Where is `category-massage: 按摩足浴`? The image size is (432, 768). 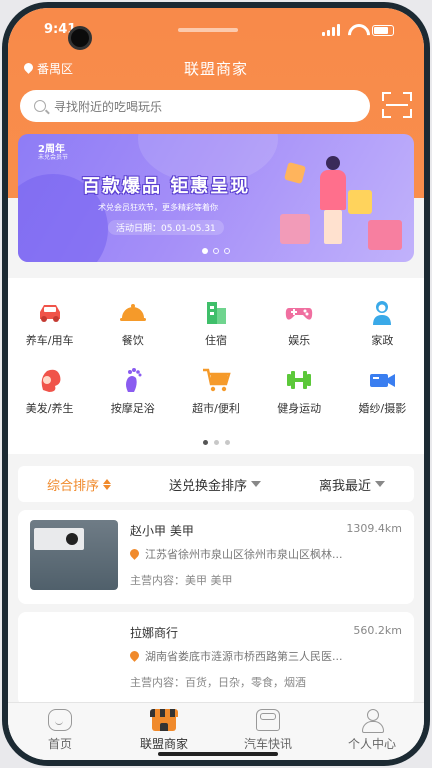
category-massage: 按摩足浴 is located at coordinates (132, 391).